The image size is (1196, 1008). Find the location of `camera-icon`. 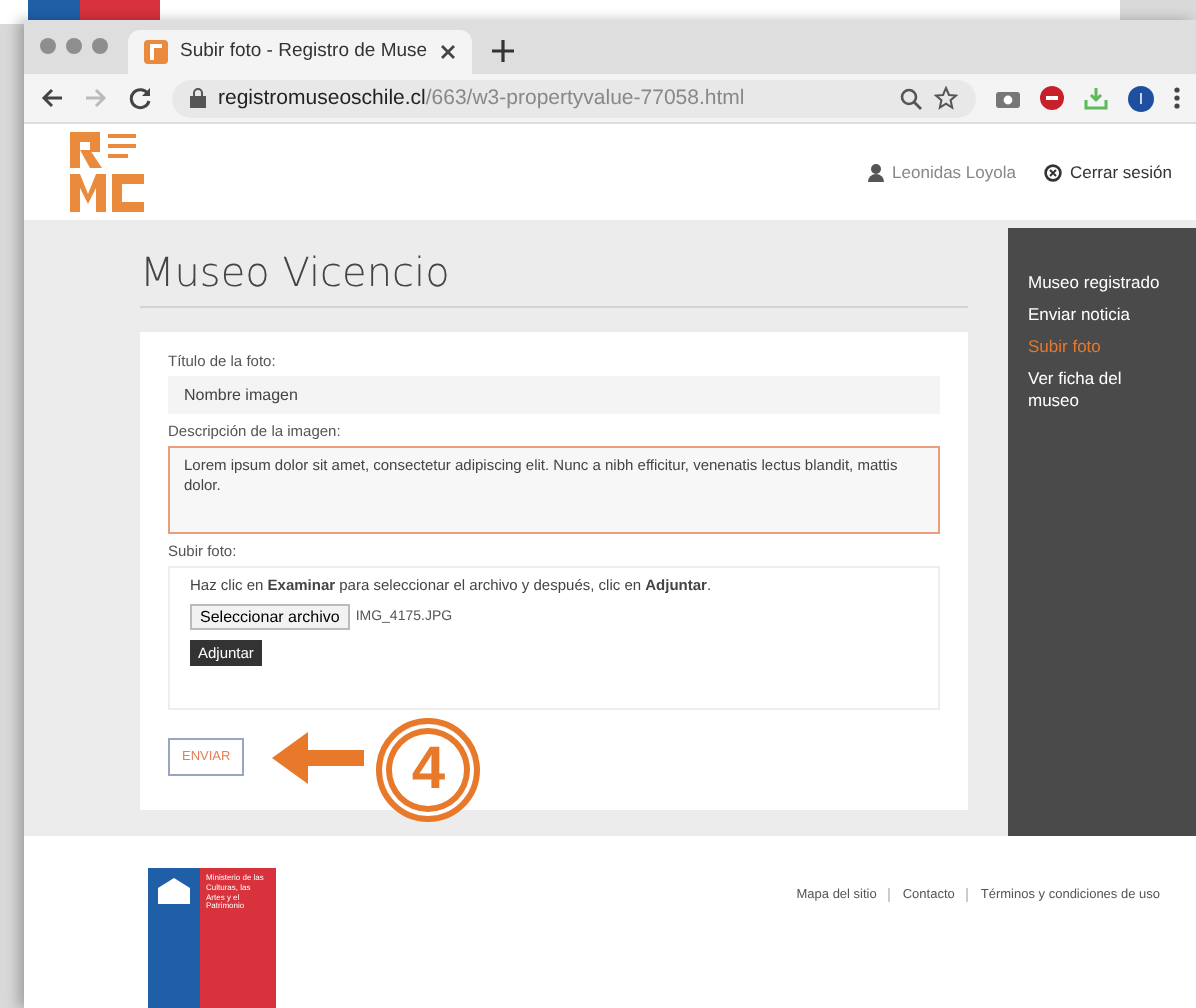

camera-icon is located at coordinates (1008, 98).